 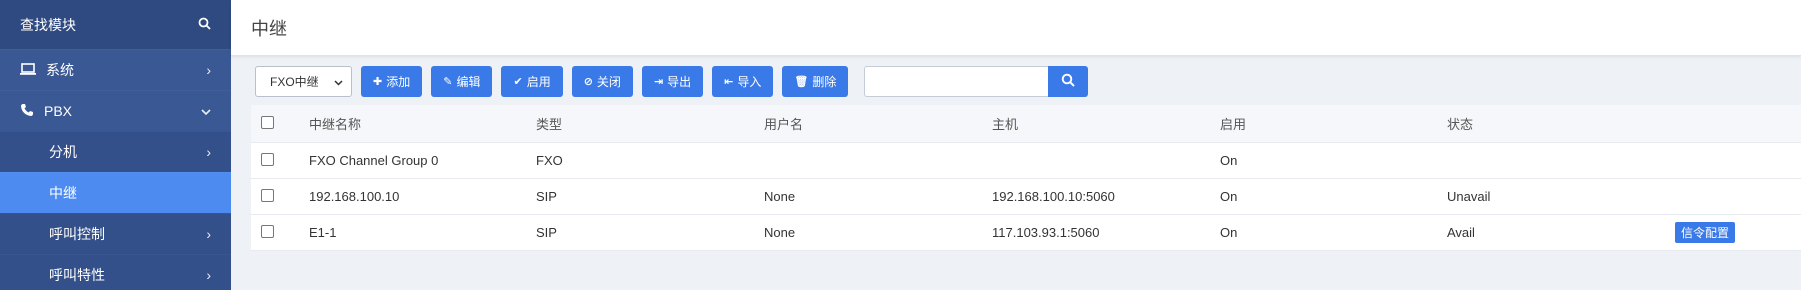 I want to click on enable-button-label: 启用, so click(x=538, y=82).